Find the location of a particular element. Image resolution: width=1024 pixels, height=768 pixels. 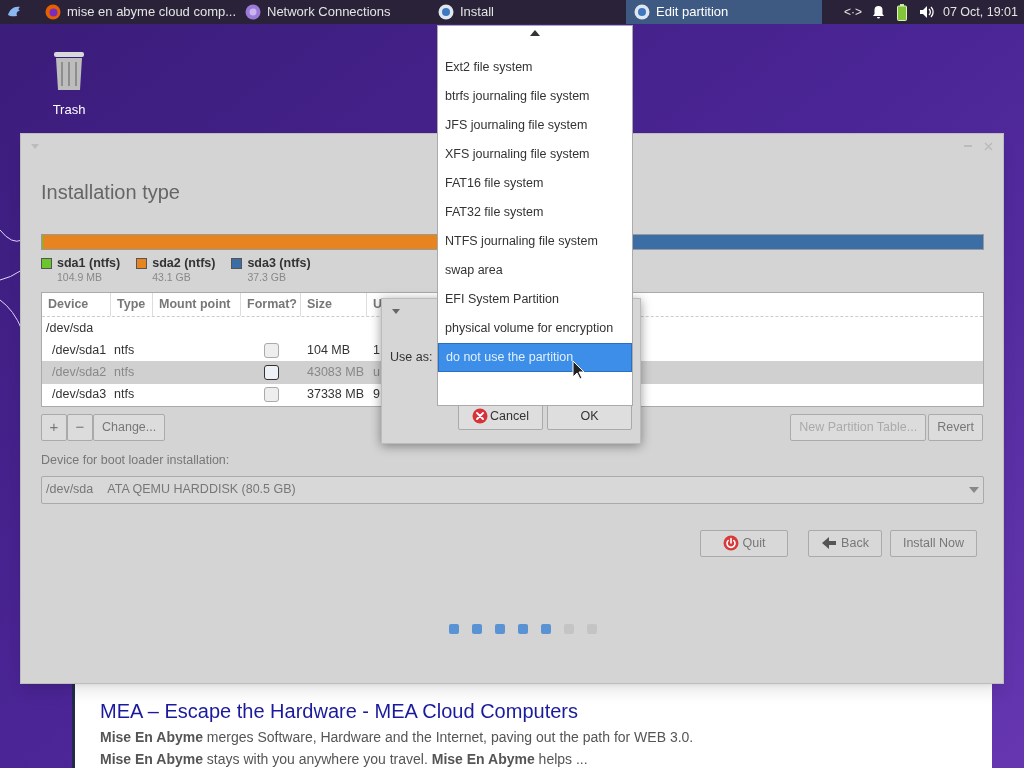

boot-loader-label: Device for boot loader installation: is located at coordinates (136, 460).